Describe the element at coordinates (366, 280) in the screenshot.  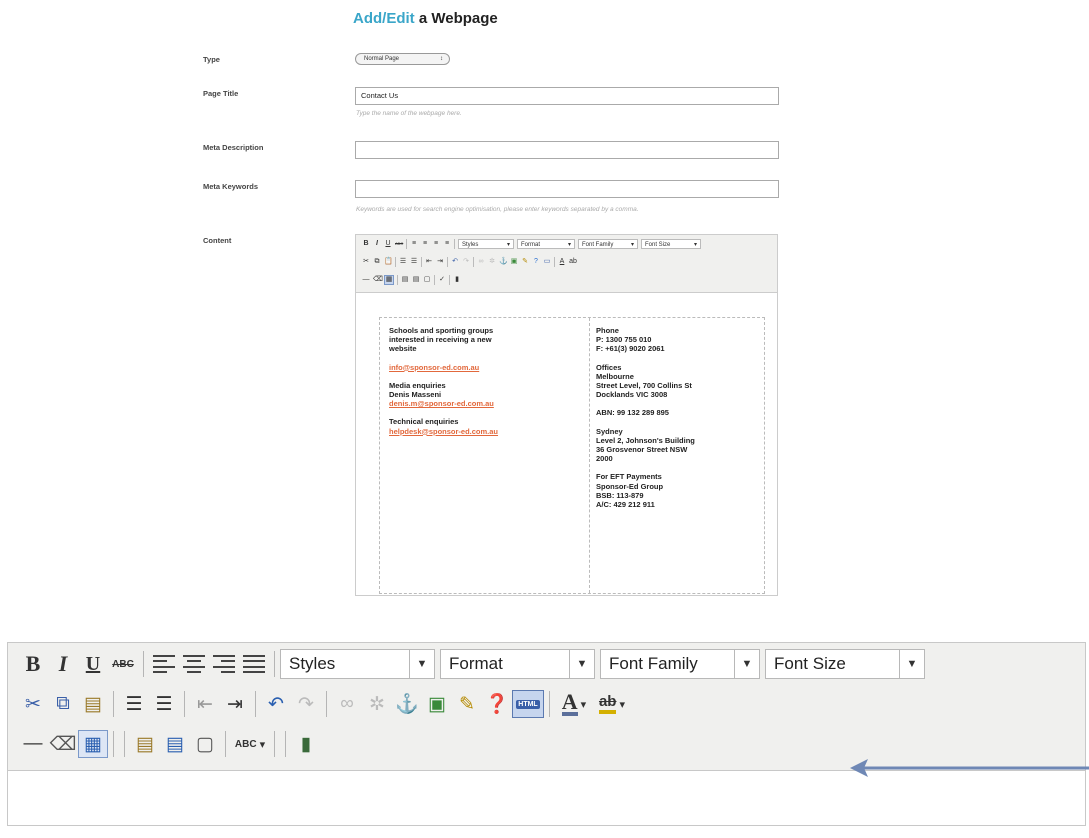
I see `horizontal-rule-icon: —` at that location.